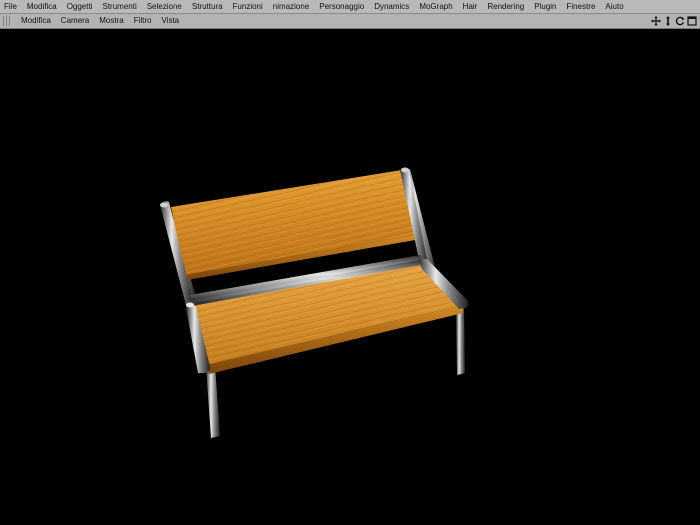  I want to click on viewport-menubar: Modifica Camera Mostra Filtro Vista, so click(350, 21).